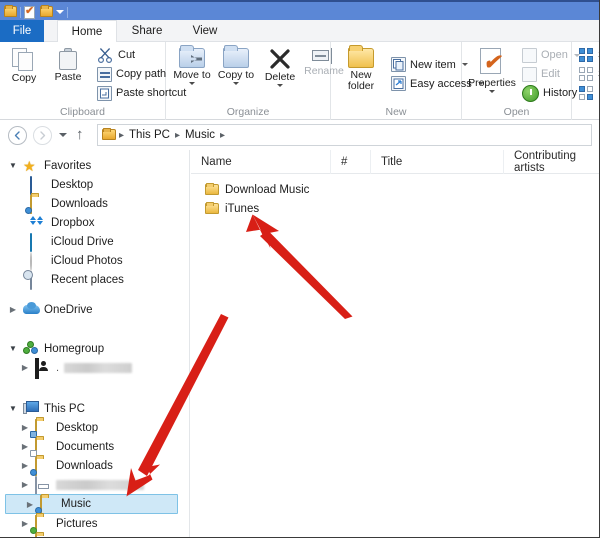  What do you see at coordinates (29, 165) in the screenshot?
I see `star-icon: ★` at bounding box center [29, 165].